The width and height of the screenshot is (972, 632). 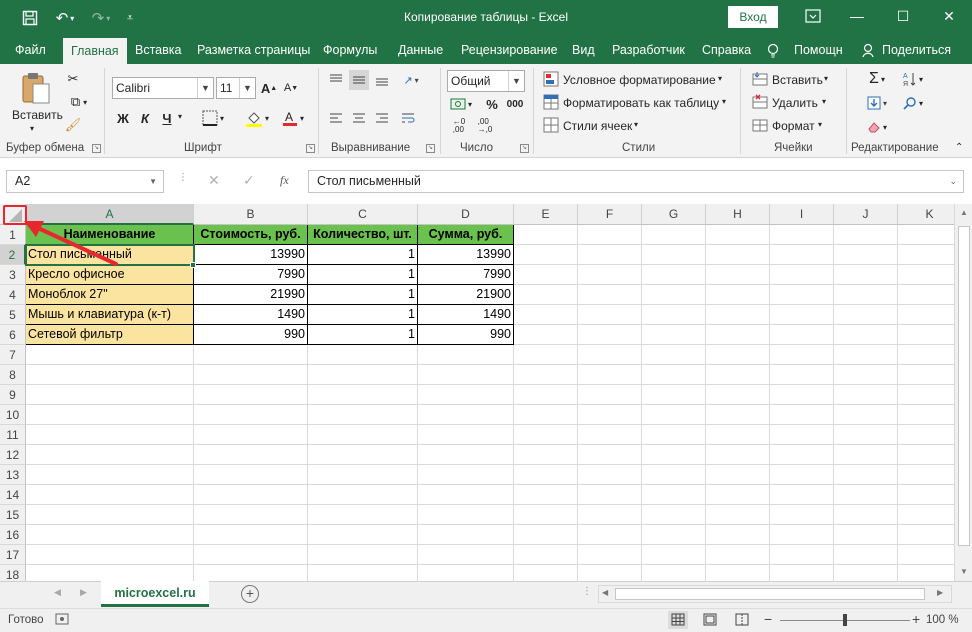 I want to click on macro-record-icon, so click(x=62, y=620).